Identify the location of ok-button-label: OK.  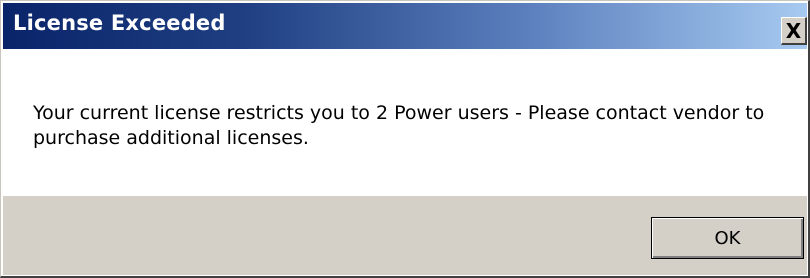
(727, 238).